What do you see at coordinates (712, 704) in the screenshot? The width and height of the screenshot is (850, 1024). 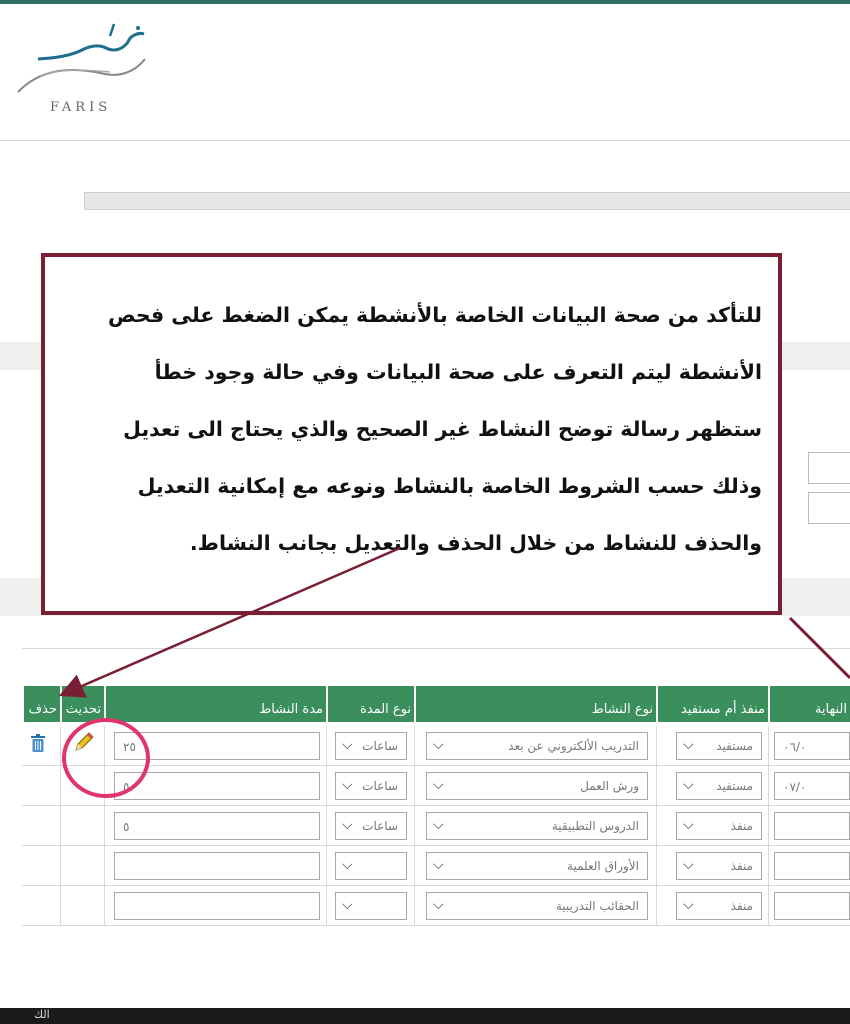 I see `header-executor: منفذ أم مستفيد` at bounding box center [712, 704].